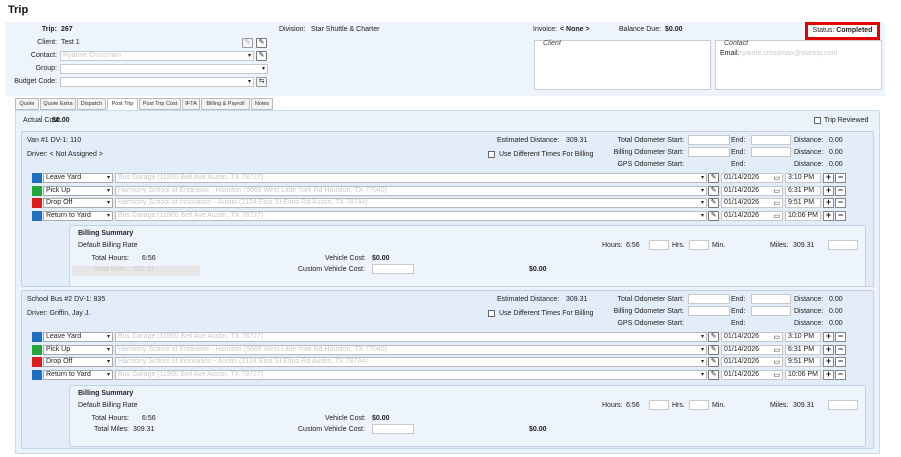  I want to click on total-odometer-distance-value: 0.00, so click(836, 299).